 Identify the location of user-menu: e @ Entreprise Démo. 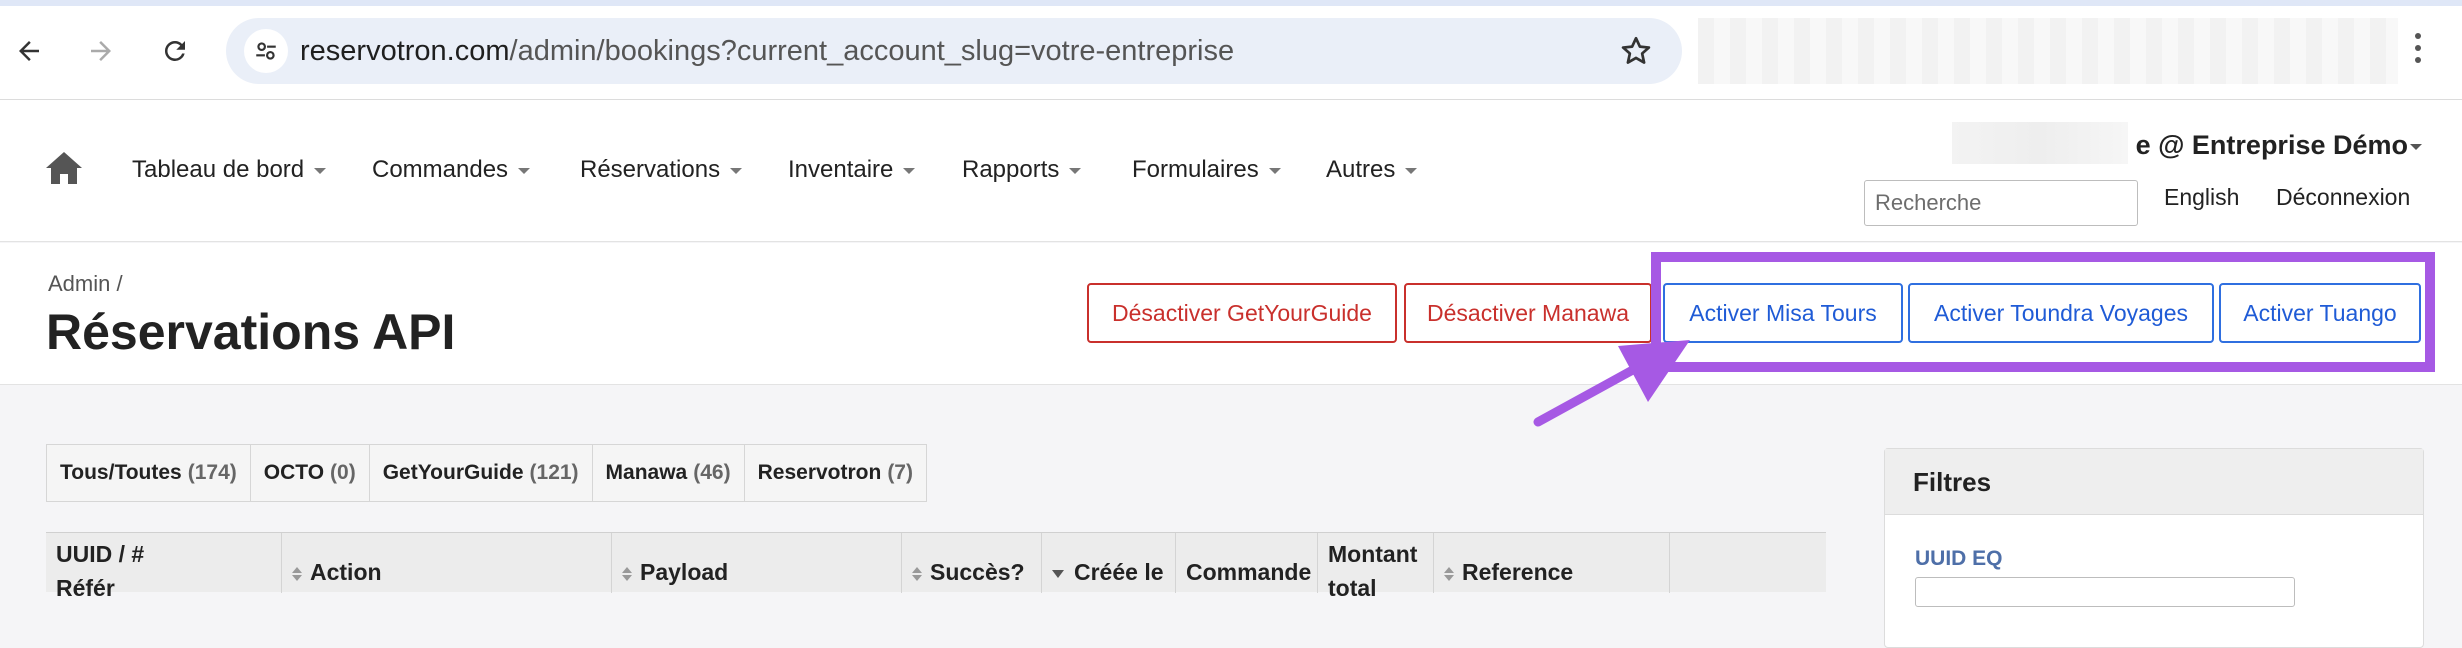
(2279, 145).